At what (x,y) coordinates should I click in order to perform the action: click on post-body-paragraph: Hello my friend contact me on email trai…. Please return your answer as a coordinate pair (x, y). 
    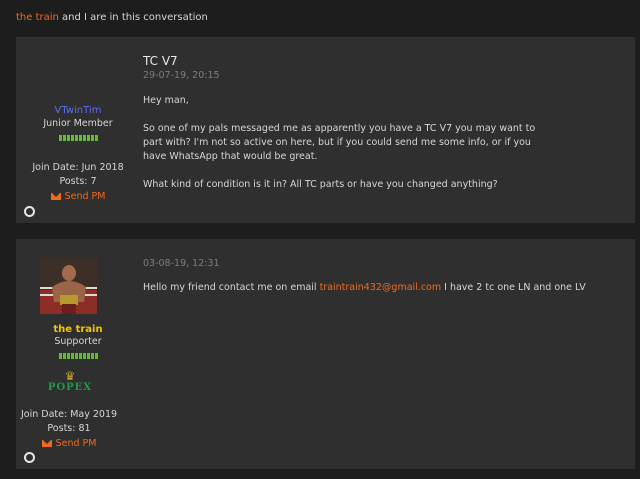
    Looking at the image, I should click on (364, 288).